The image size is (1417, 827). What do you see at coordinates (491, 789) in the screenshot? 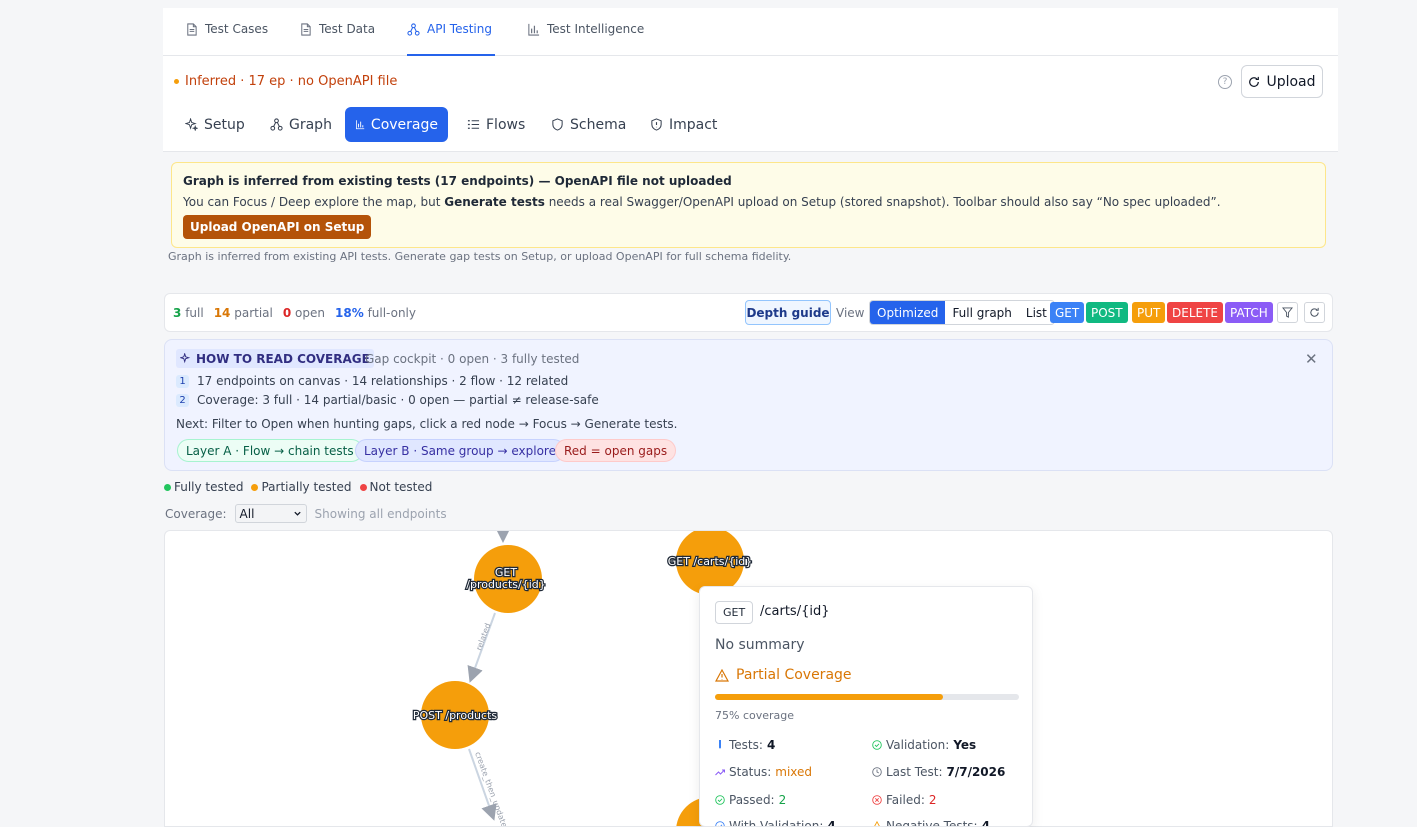
I see `edge-label: create_then_update` at bounding box center [491, 789].